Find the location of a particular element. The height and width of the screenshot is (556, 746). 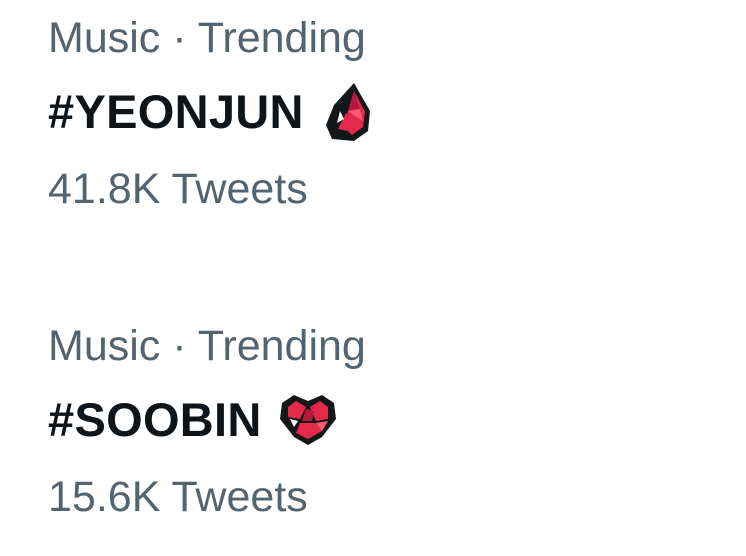

tweet-count: 15.6K Tweets is located at coordinates (178, 497).